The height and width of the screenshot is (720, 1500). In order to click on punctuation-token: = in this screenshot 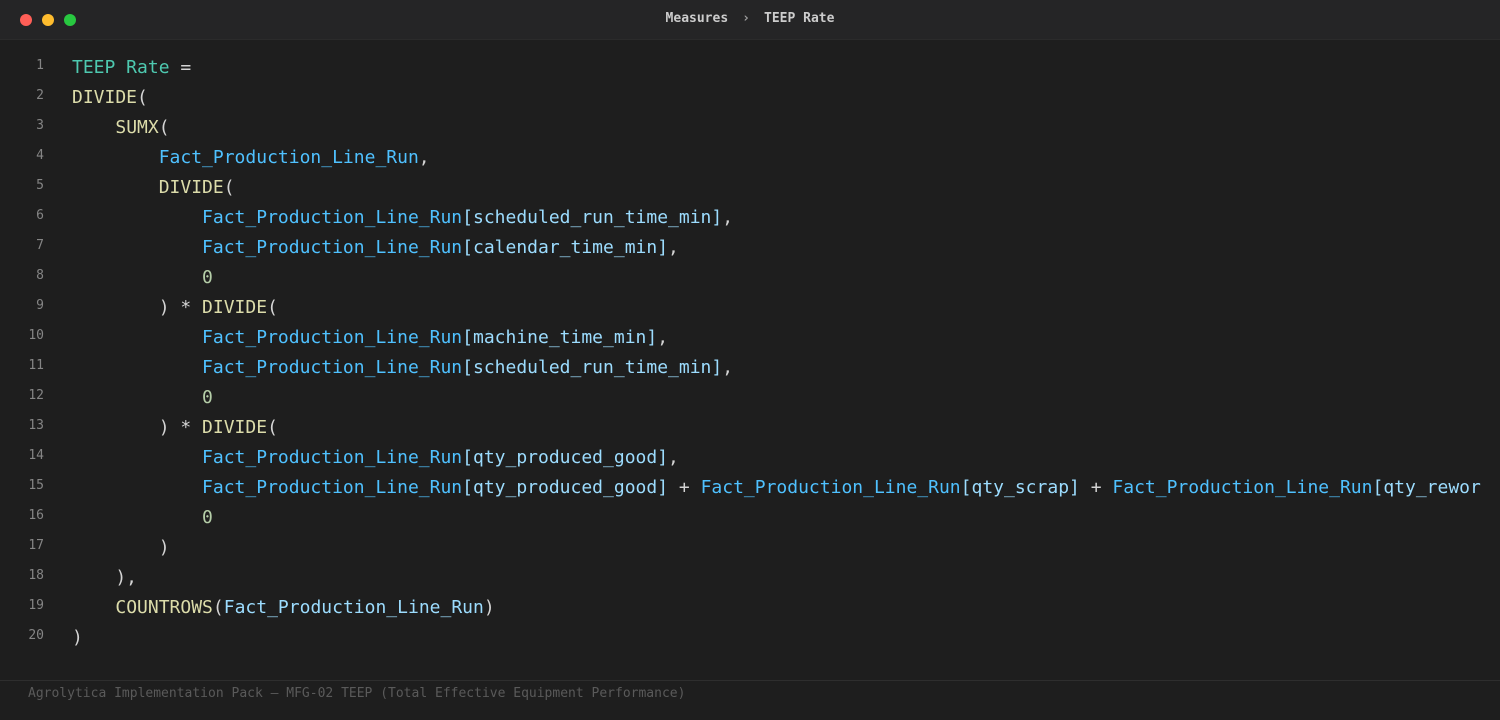, I will do `click(180, 67)`.